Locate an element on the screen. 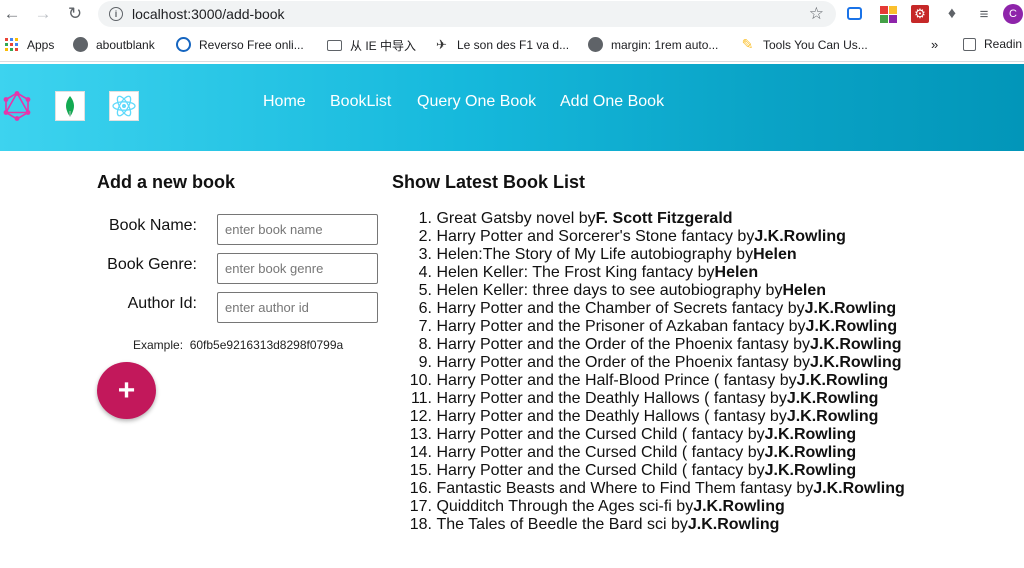  tools-extension-icon: ⚙ is located at coordinates (920, 14).